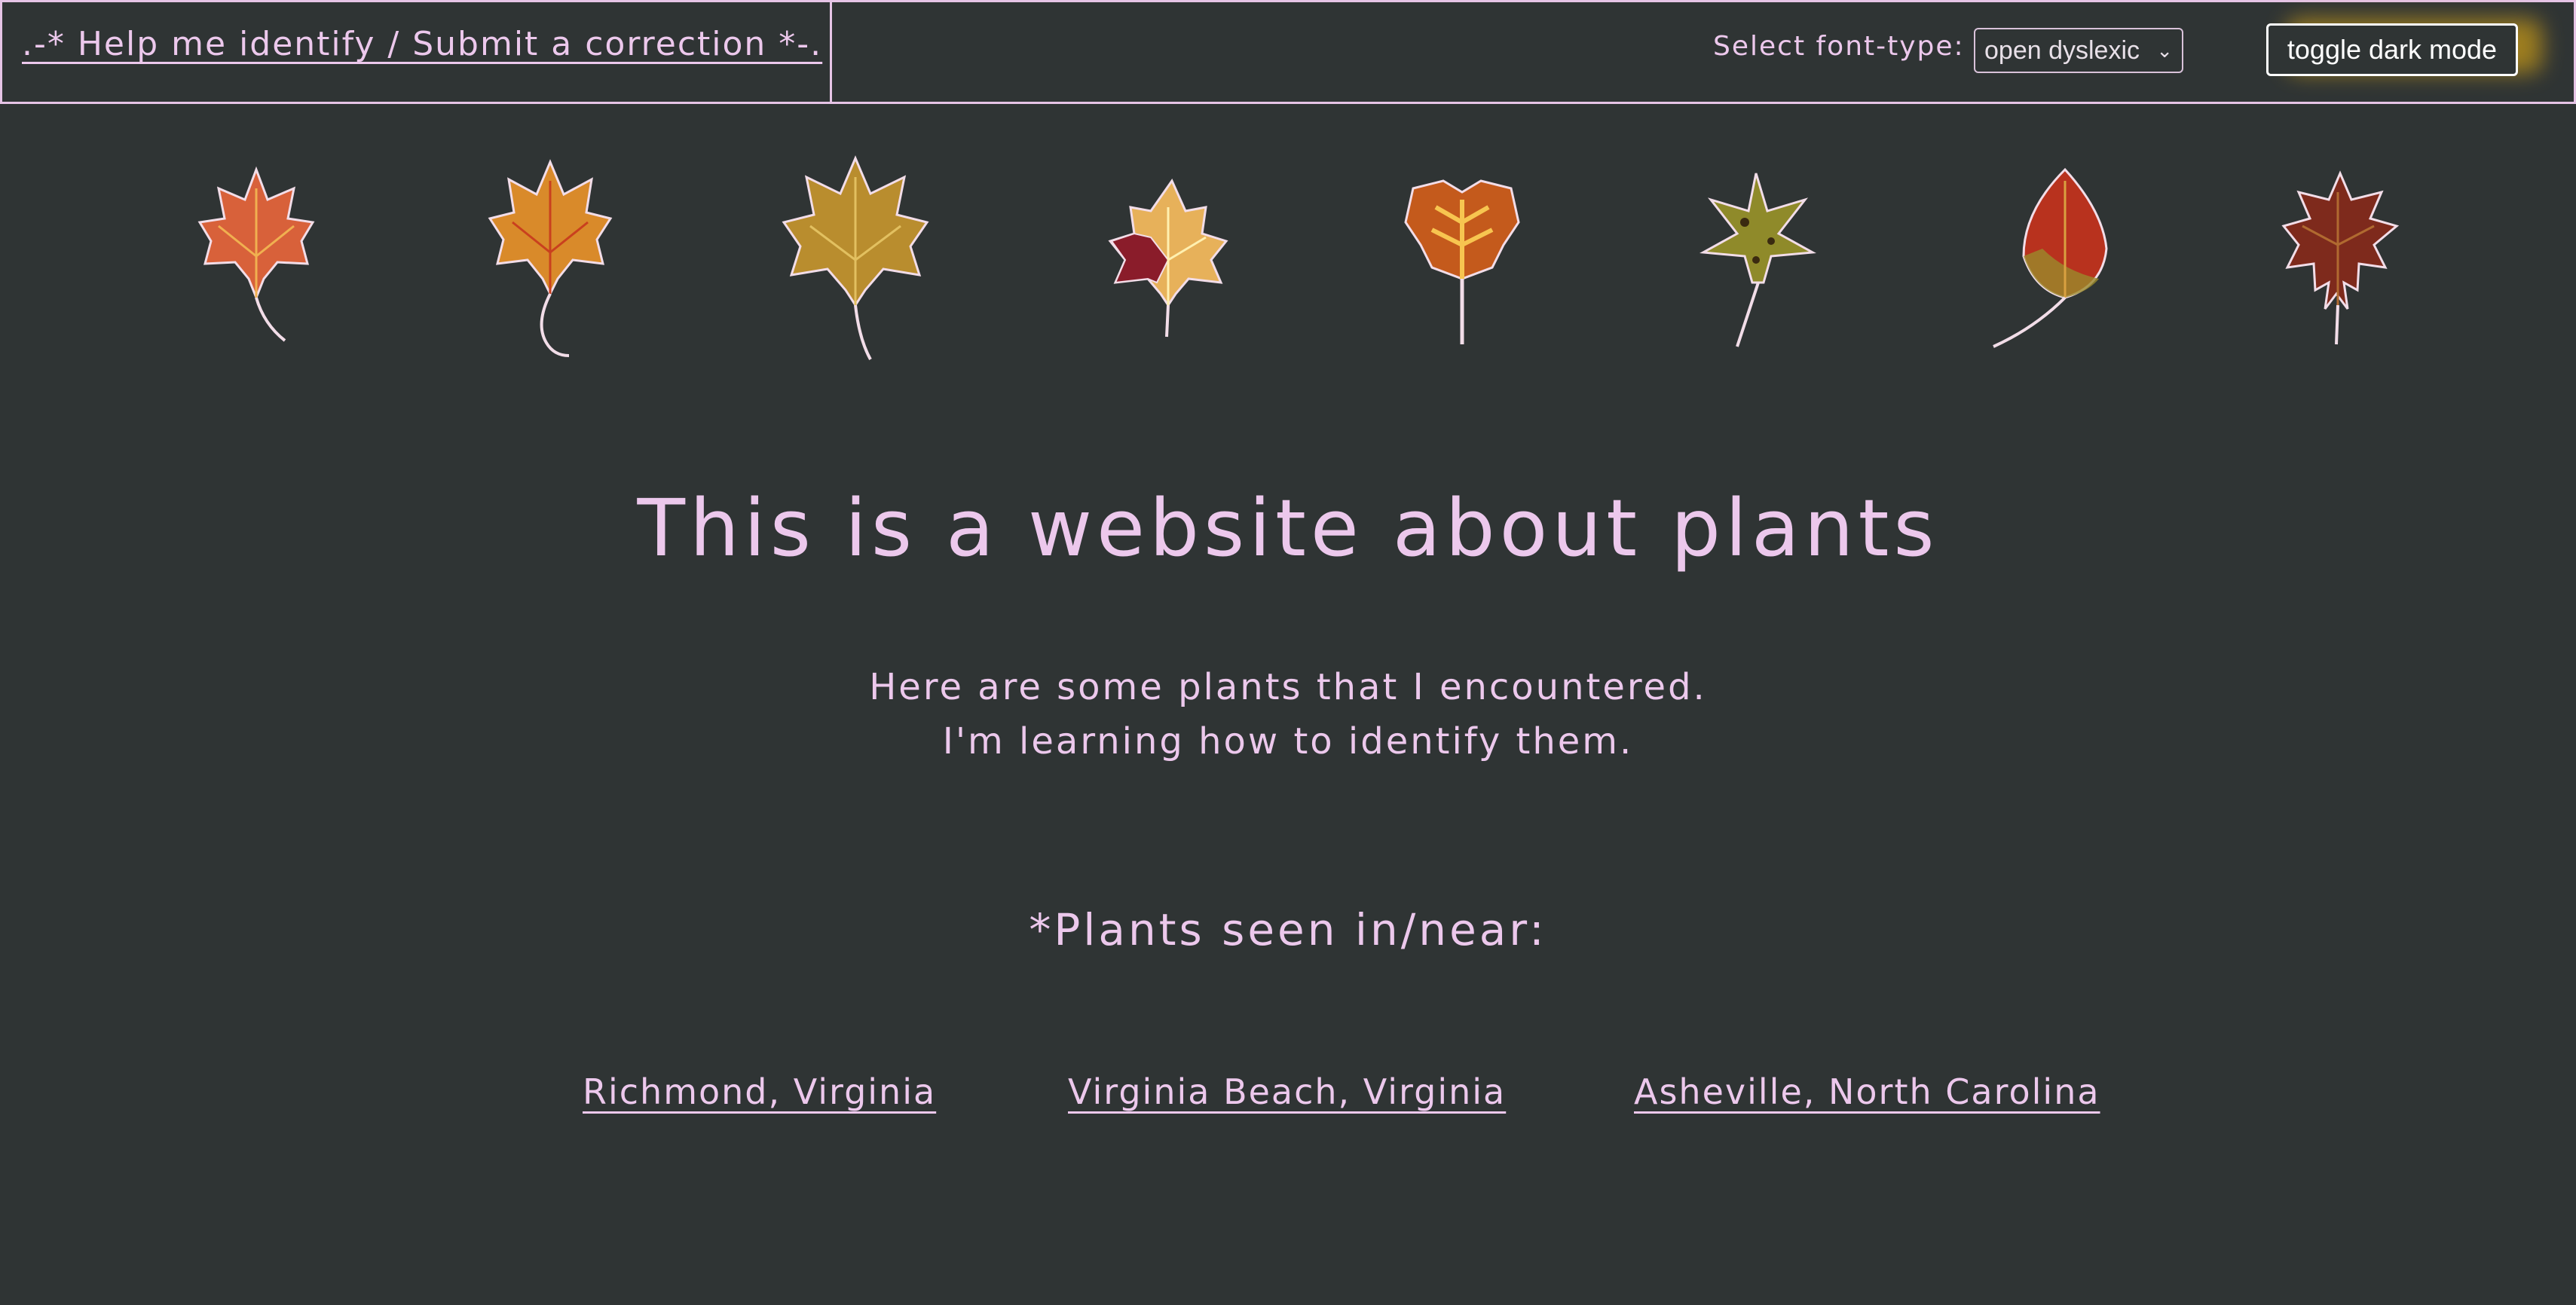  Describe the element at coordinates (1287, 1091) in the screenshot. I see `location-link-virginia-beach: Virginia Beach, Virginia` at that location.